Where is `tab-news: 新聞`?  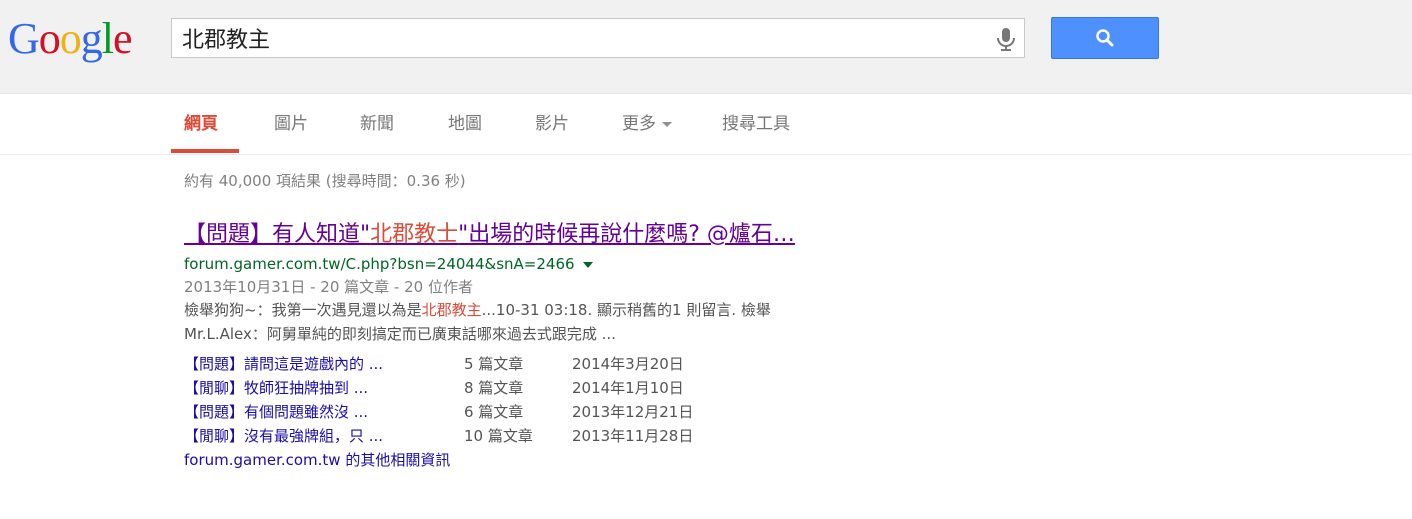 tab-news: 新聞 is located at coordinates (377, 124).